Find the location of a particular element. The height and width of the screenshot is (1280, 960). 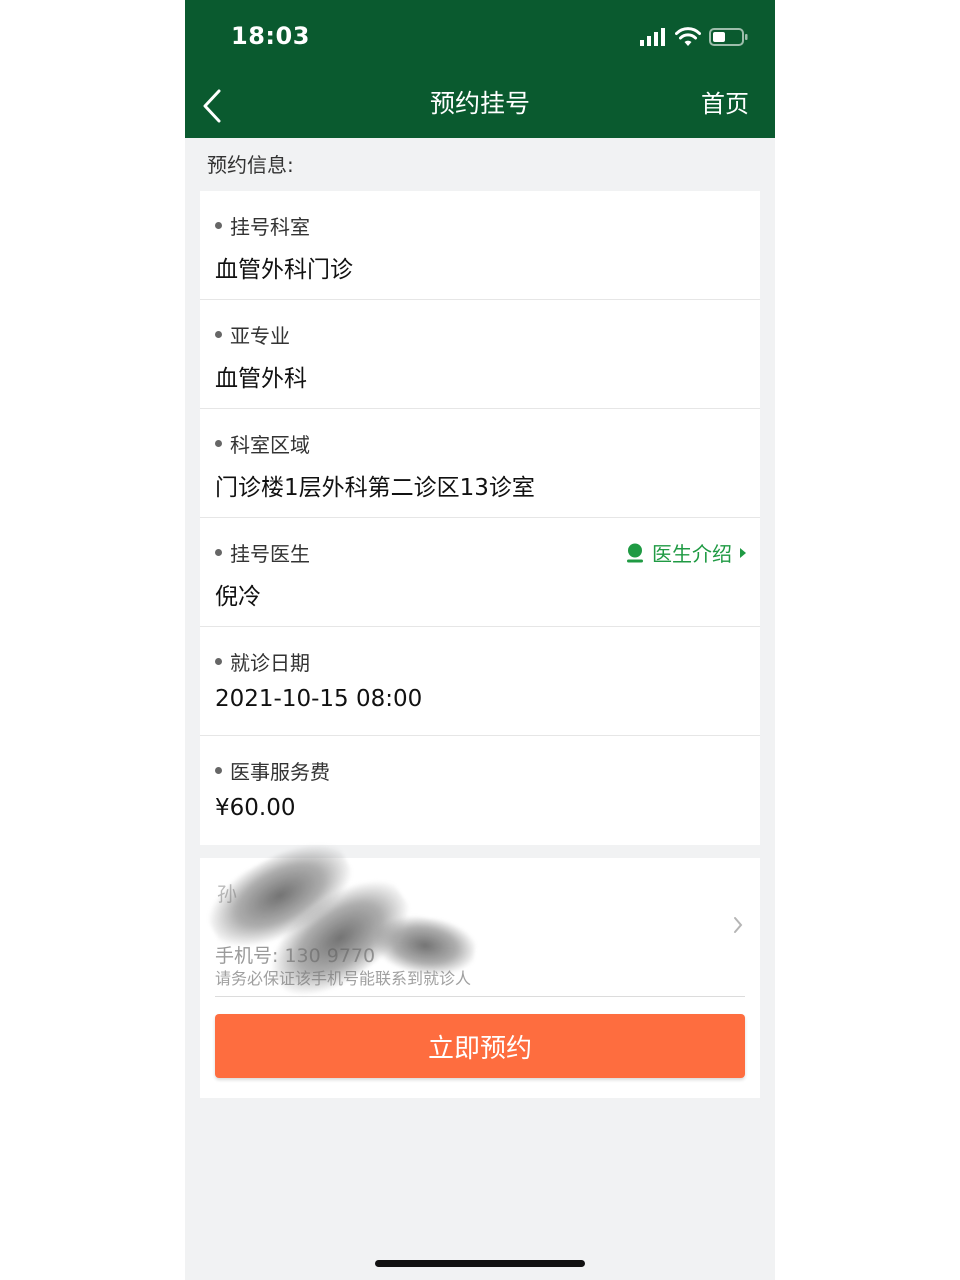

app-header: 18:03 预约挂号 首页 is located at coordinates (480, 69).